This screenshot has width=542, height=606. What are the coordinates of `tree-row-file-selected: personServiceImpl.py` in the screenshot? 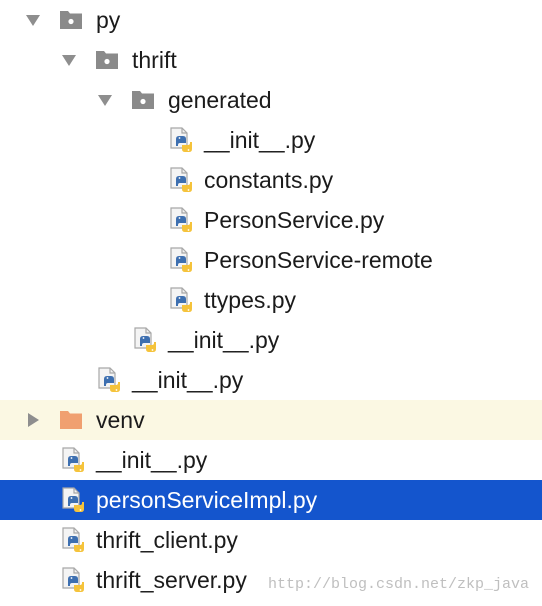 It's located at (271, 500).